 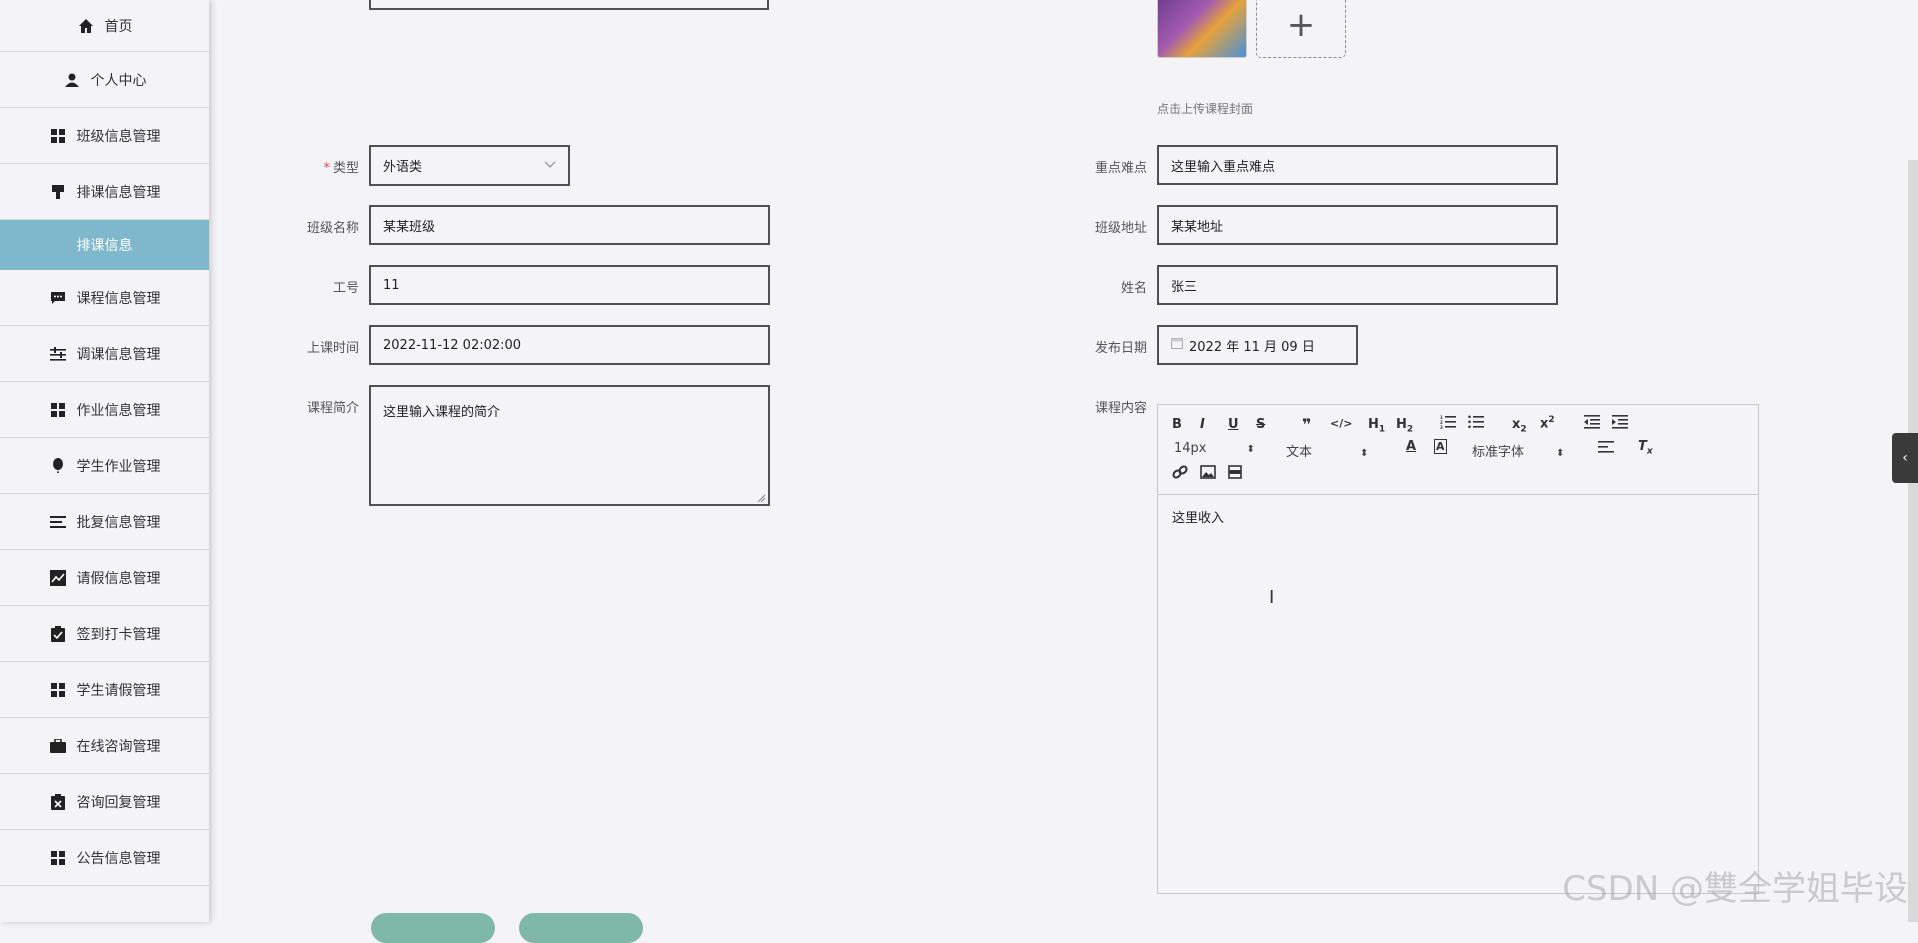 I want to click on outdent-icon, so click(x=1592, y=424).